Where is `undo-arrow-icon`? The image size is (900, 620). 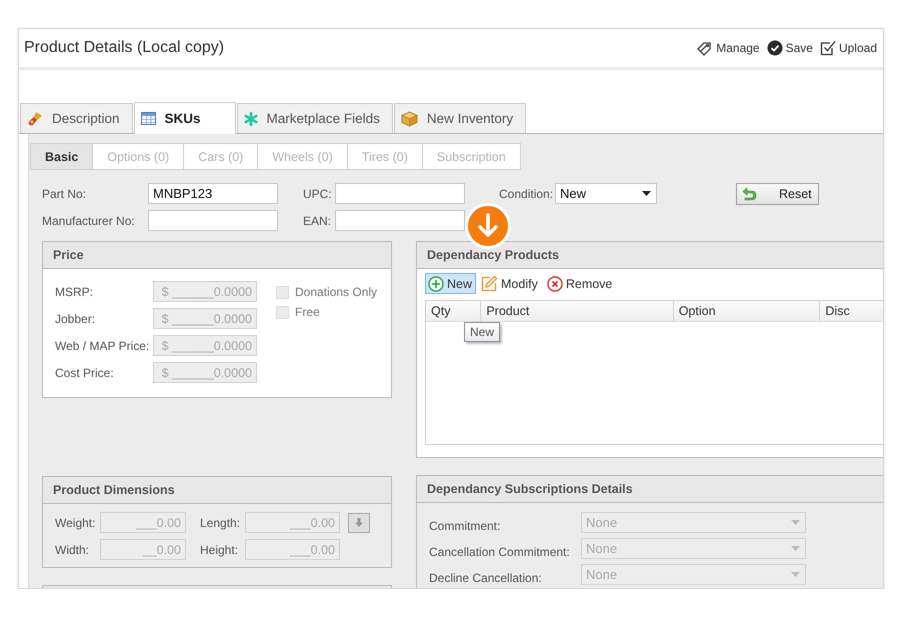
undo-arrow-icon is located at coordinates (749, 193).